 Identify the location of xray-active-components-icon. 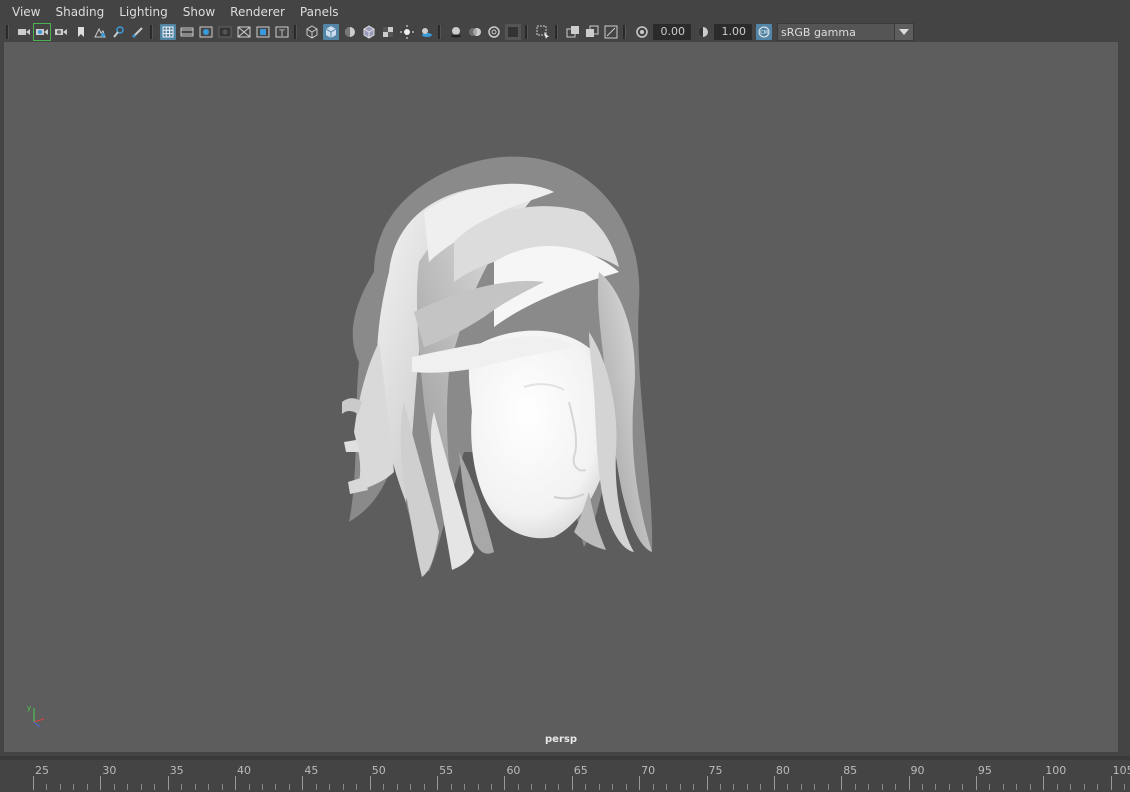
(592, 32).